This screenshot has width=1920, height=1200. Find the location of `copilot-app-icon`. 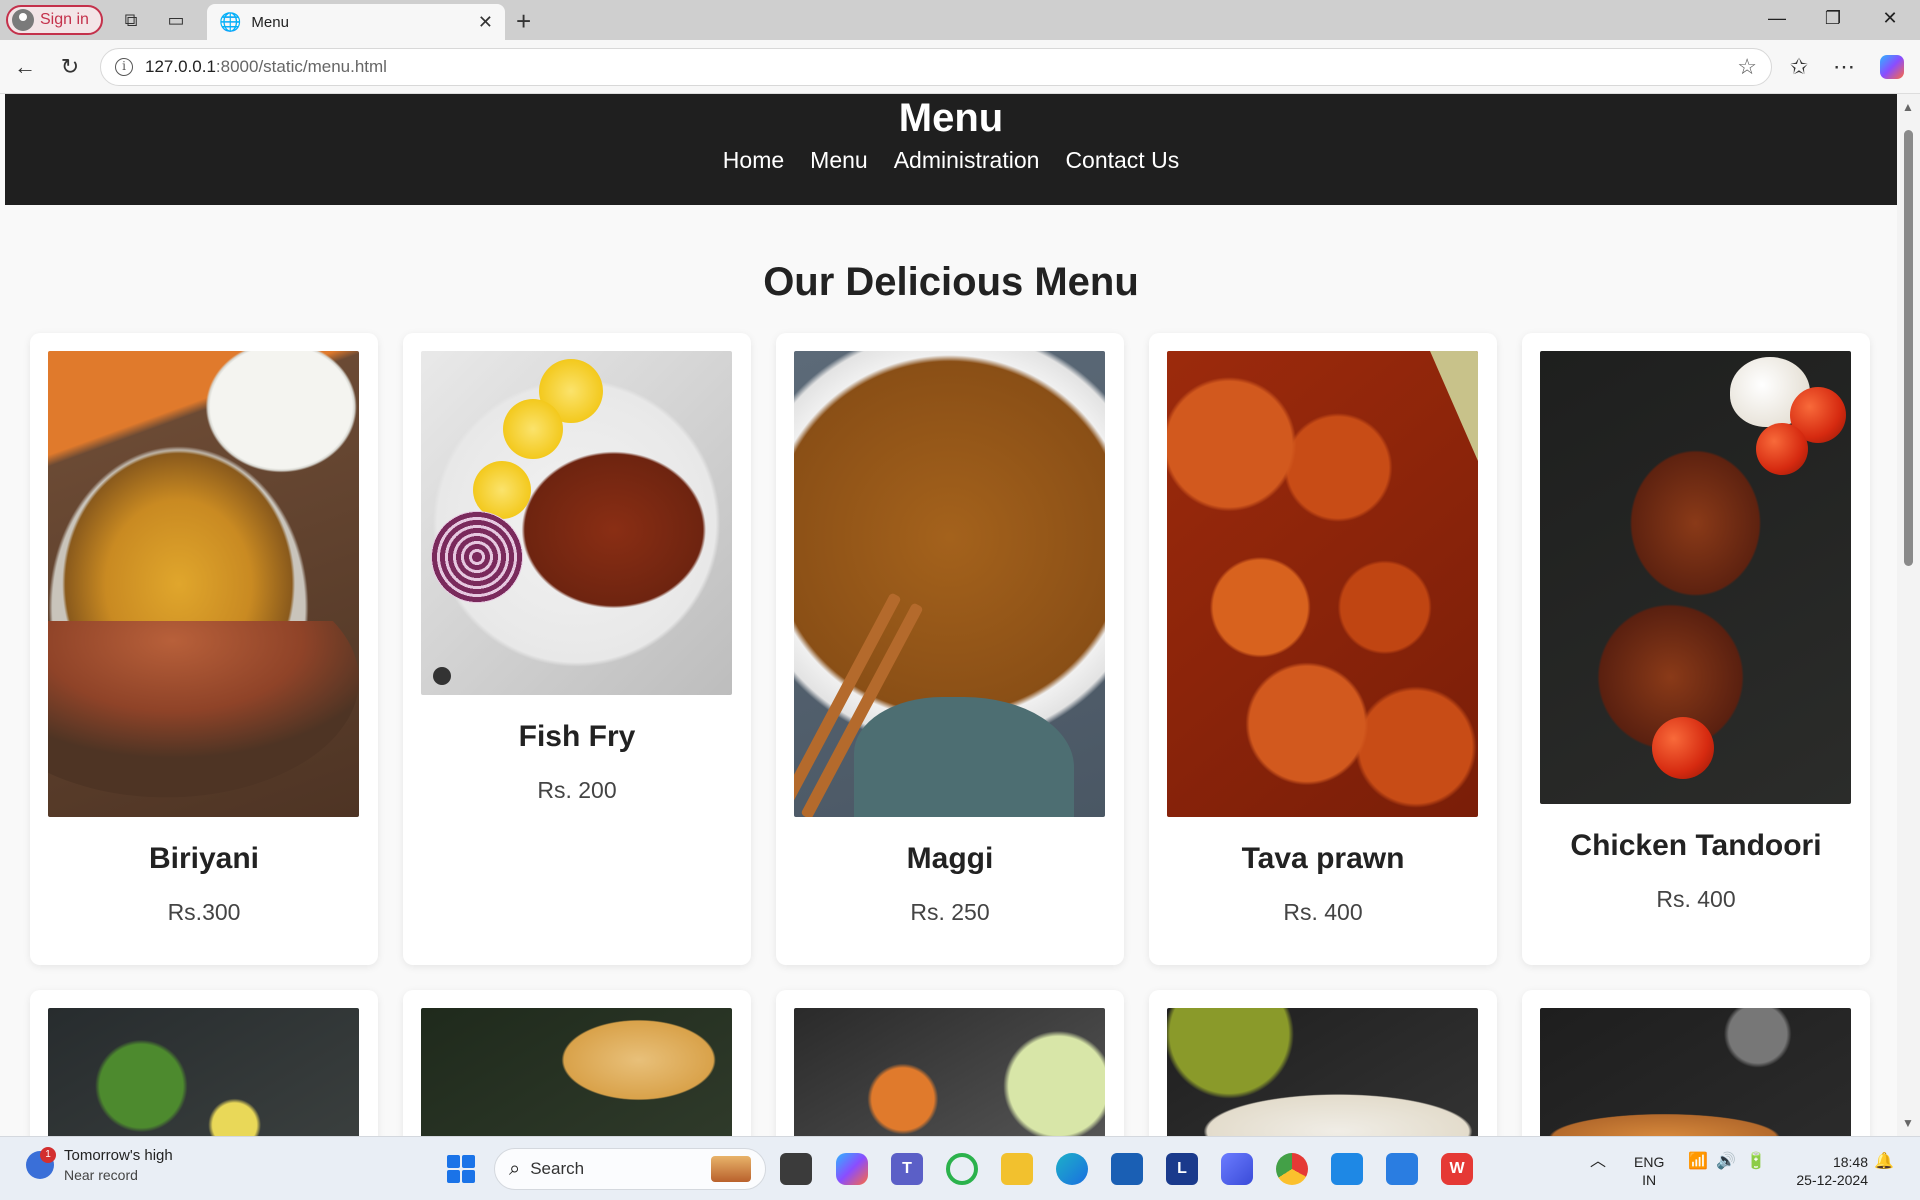

copilot-app-icon is located at coordinates (852, 1169).